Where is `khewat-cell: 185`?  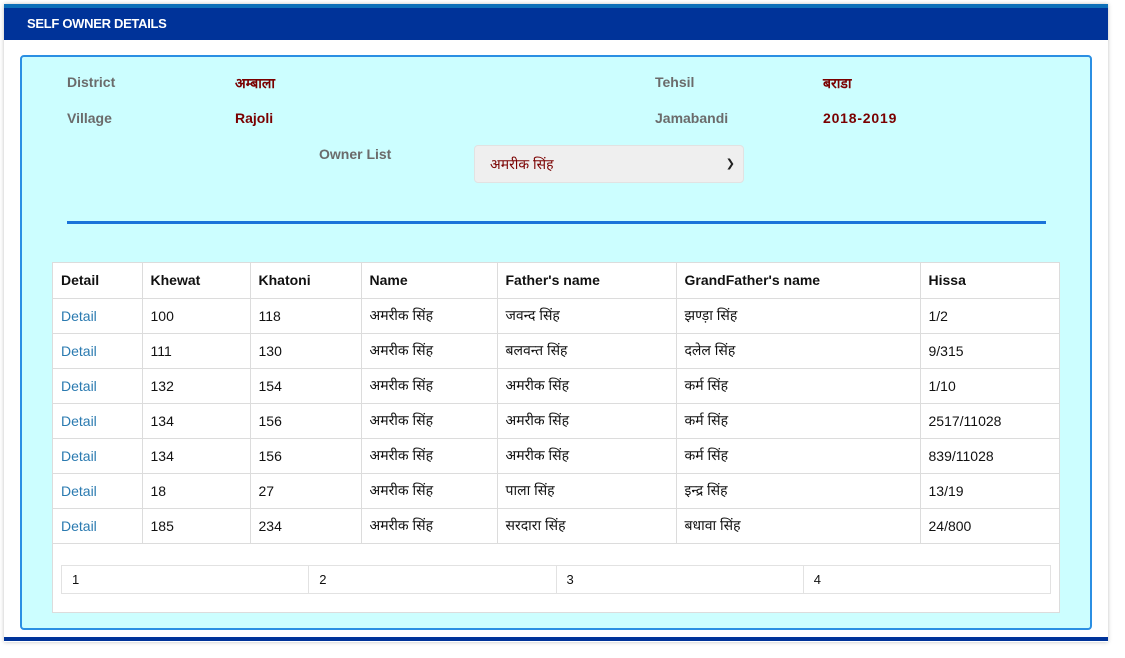
khewat-cell: 185 is located at coordinates (196, 525).